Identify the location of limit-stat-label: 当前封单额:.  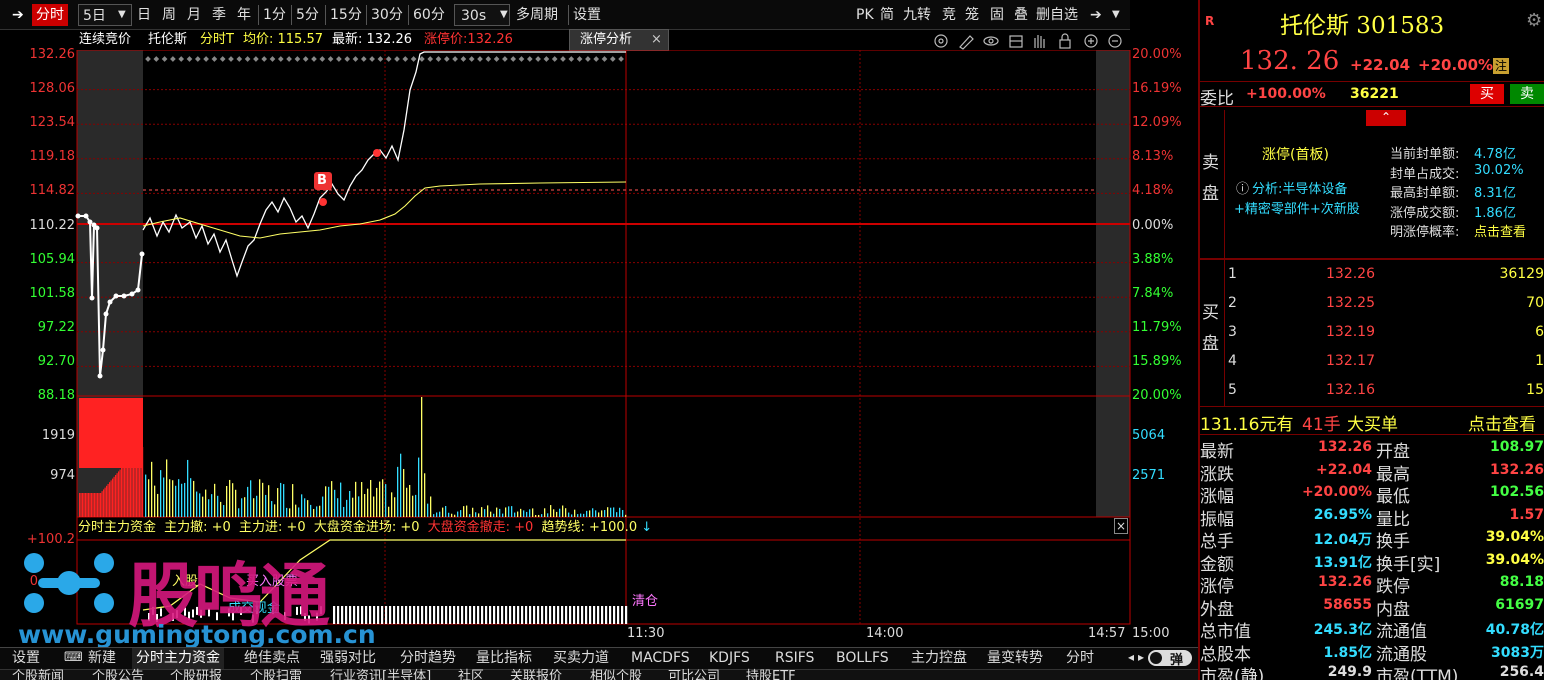
(1425, 154).